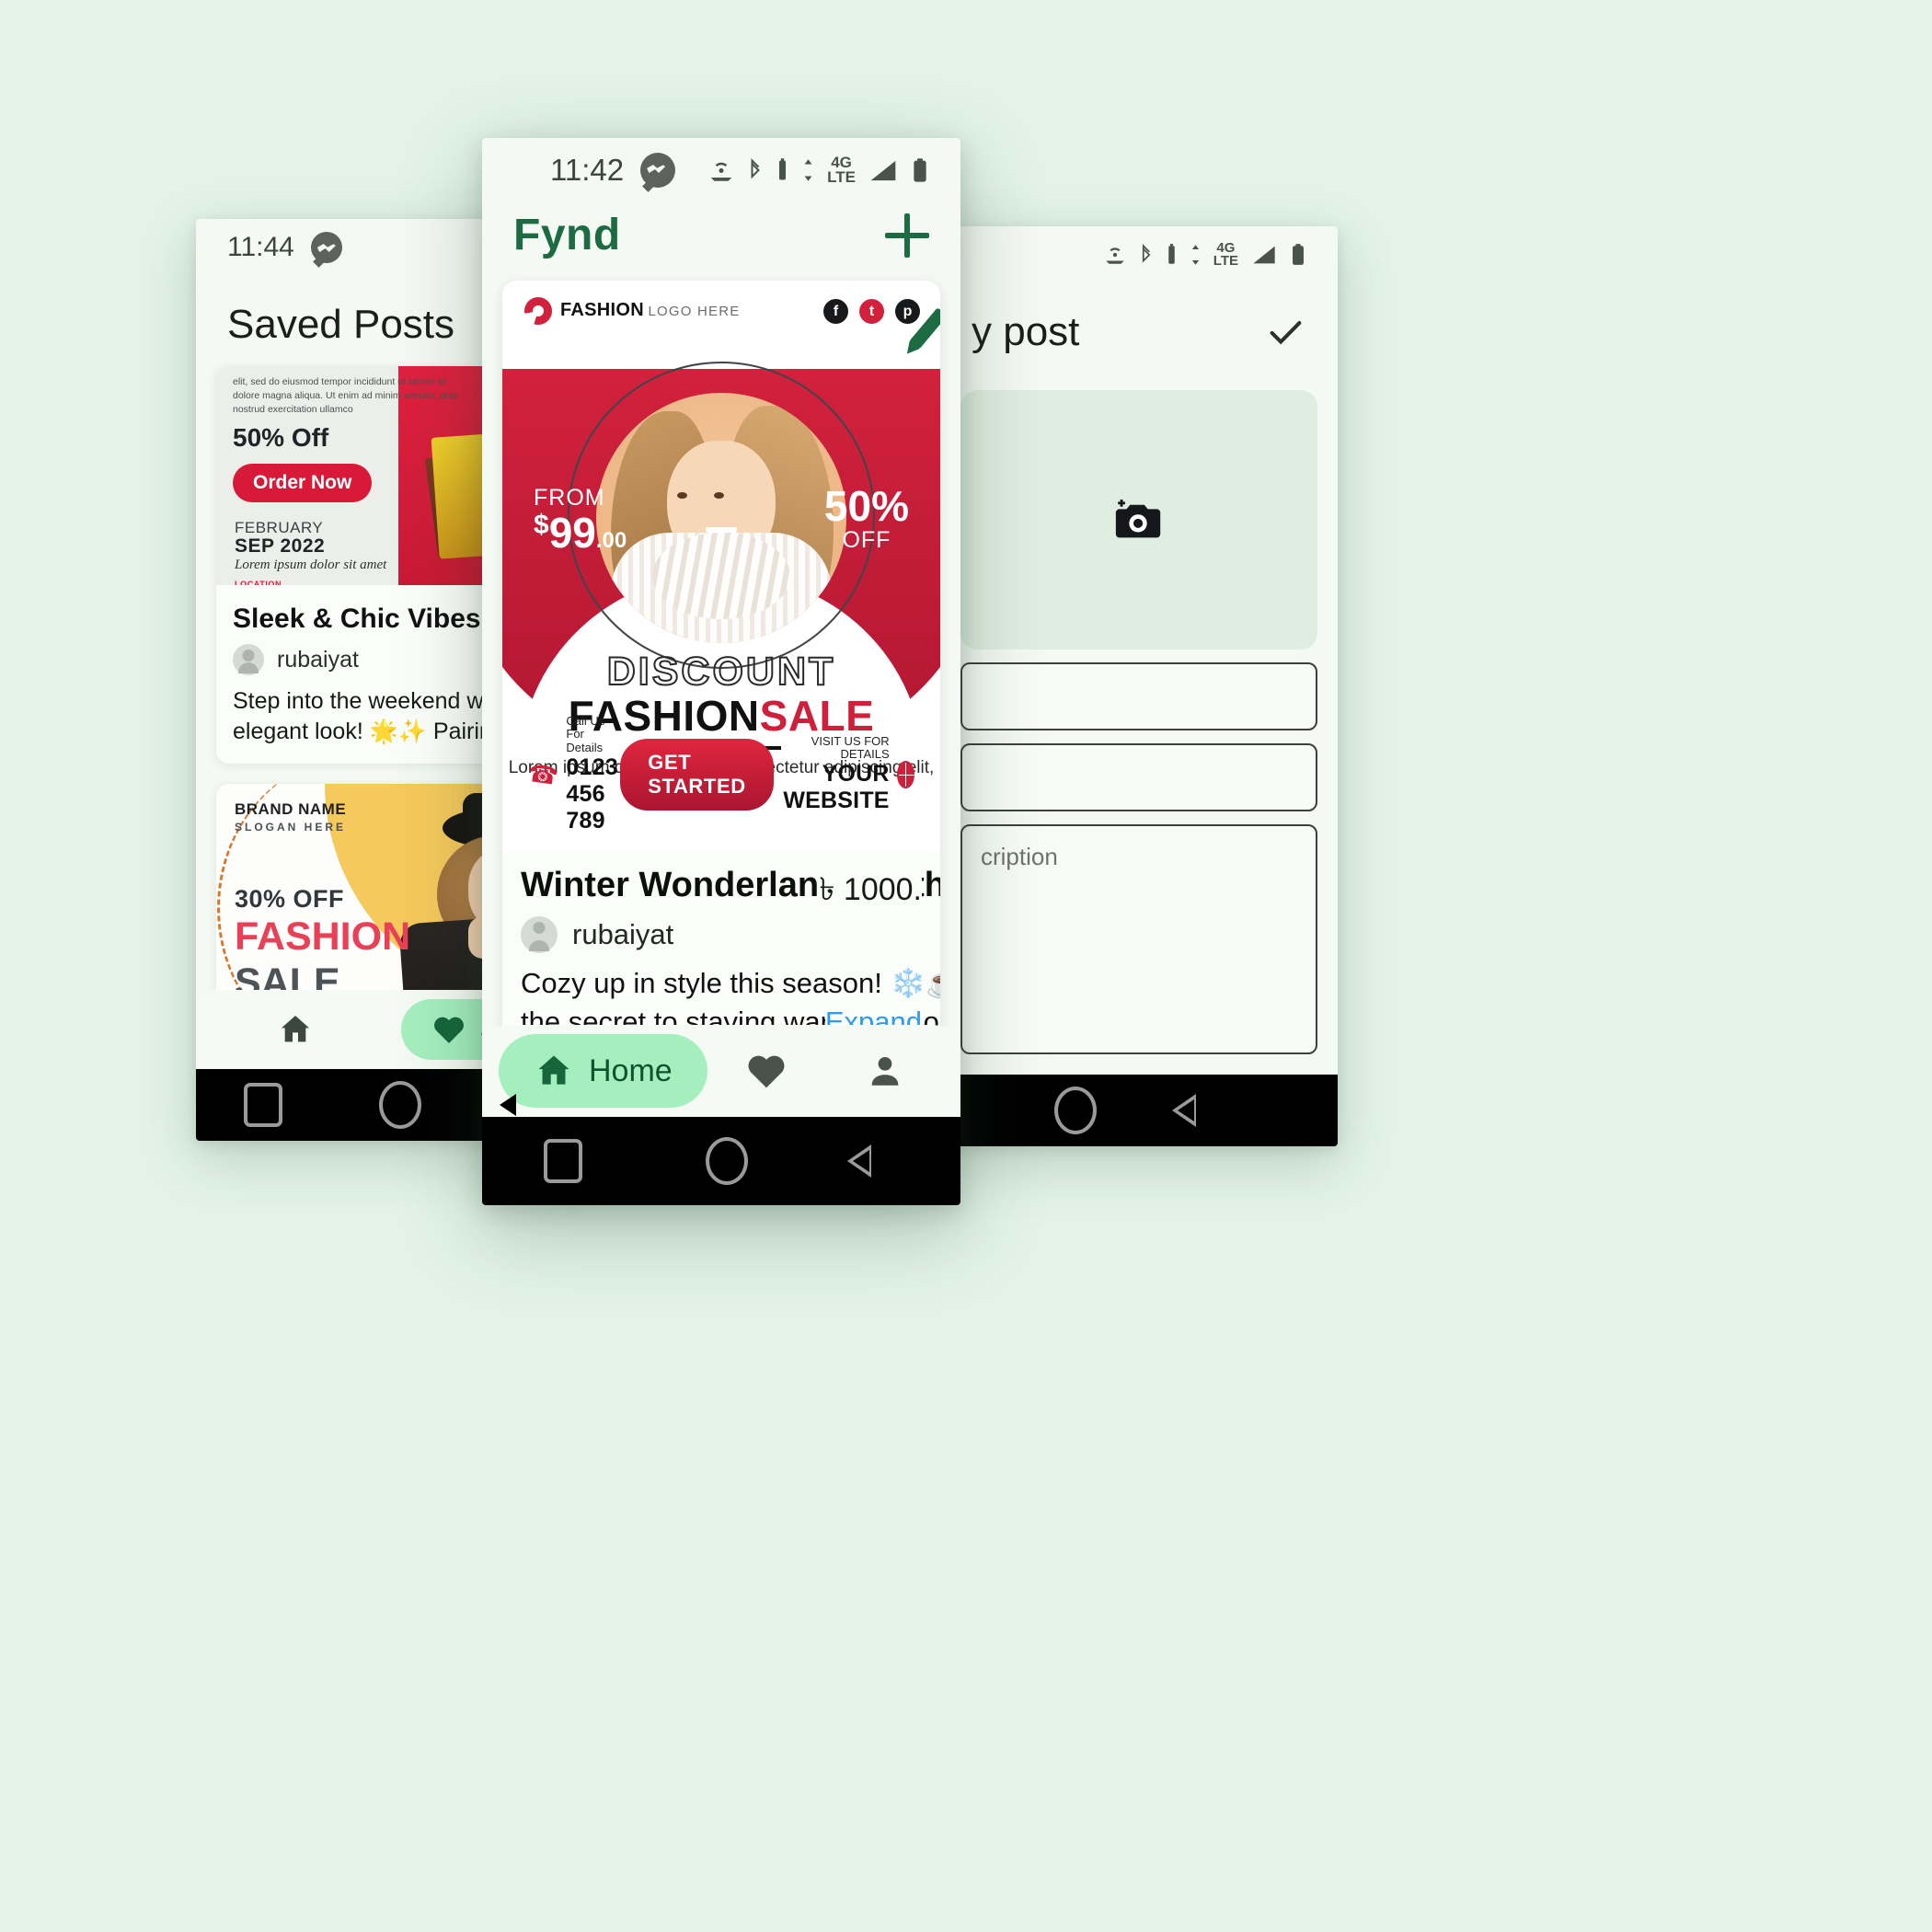  Describe the element at coordinates (866, 540) in the screenshot. I see `off-label: OFF` at that location.